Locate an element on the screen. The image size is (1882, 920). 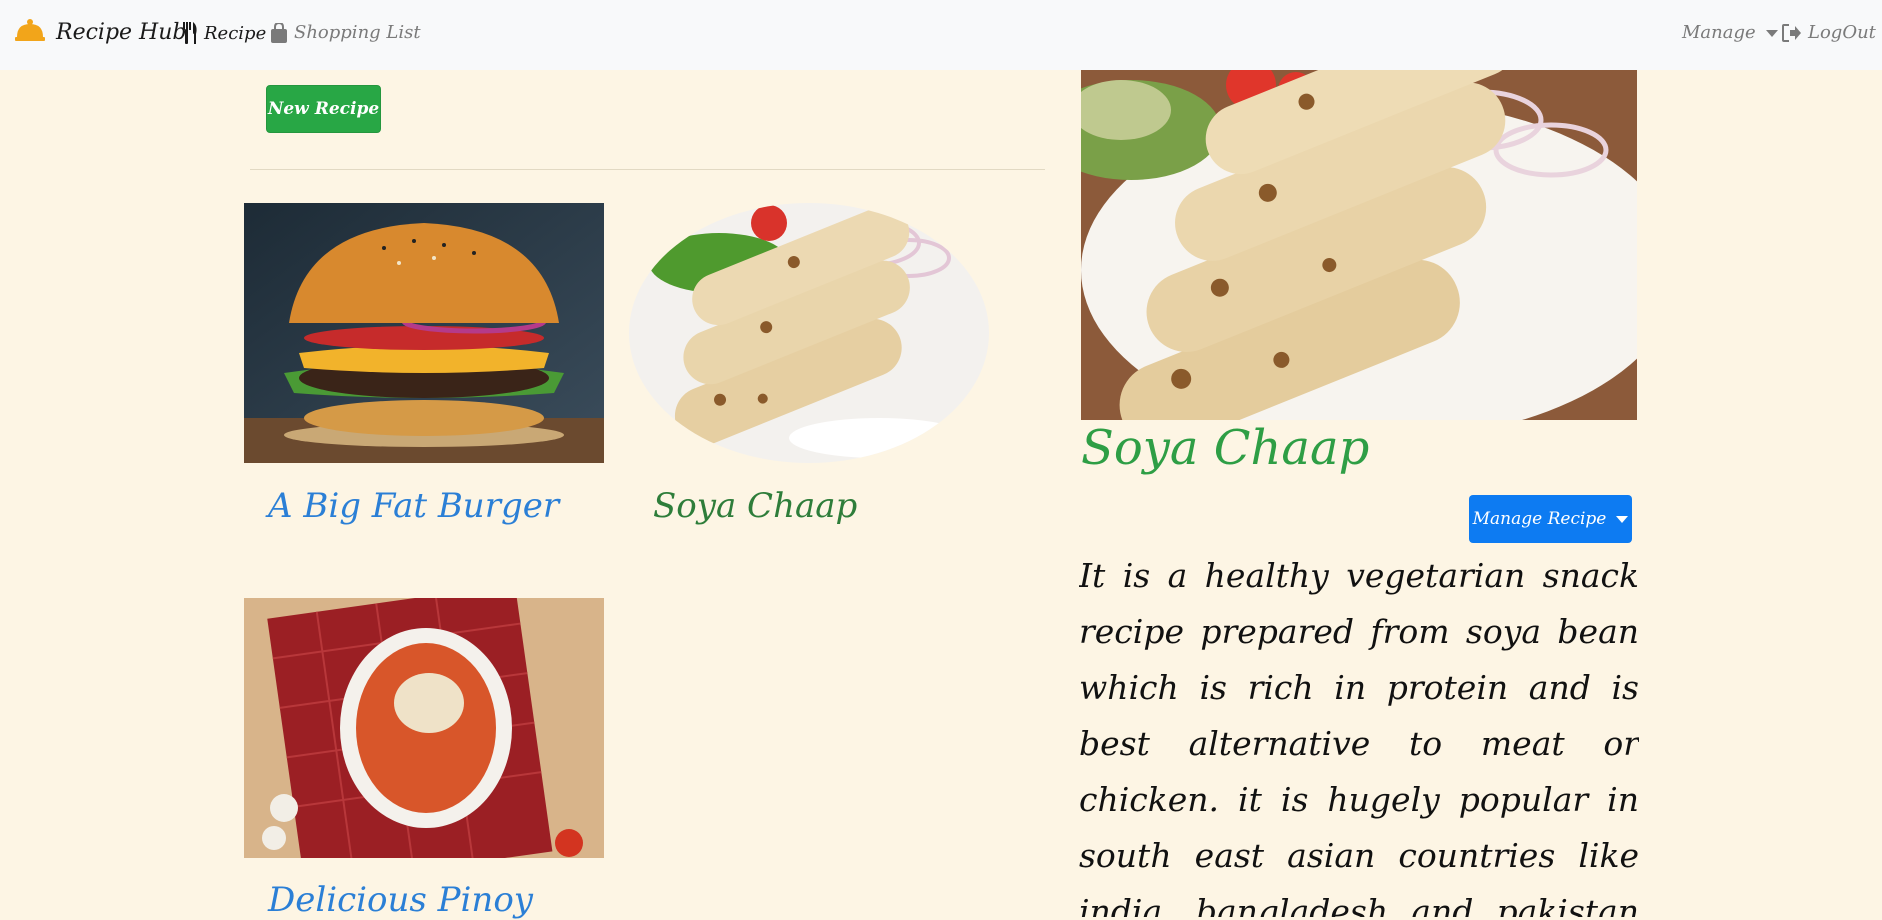
recipe-title-soya-chaap: Soya Chaap is located at coordinates (755, 506).